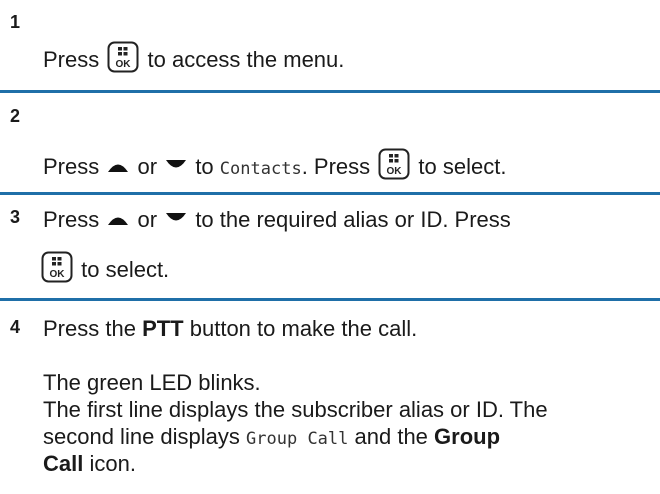 Image resolution: width=660 pixels, height=494 pixels. Describe the element at coordinates (15, 327) in the screenshot. I see `step-number: 4` at that location.